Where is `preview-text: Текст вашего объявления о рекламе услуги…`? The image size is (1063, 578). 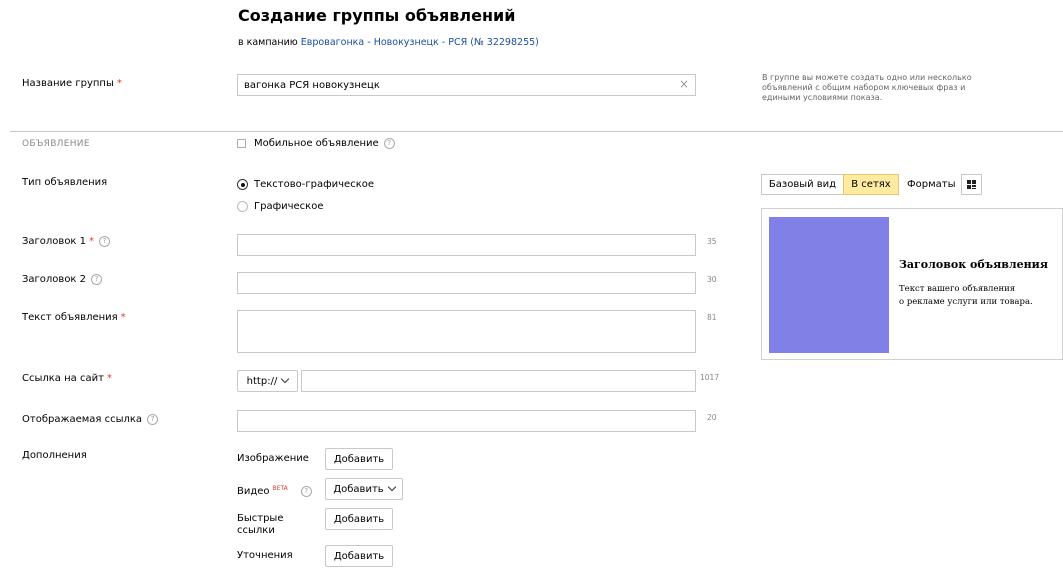
preview-text: Текст вашего объявления о рекламе услуги… is located at coordinates (966, 295).